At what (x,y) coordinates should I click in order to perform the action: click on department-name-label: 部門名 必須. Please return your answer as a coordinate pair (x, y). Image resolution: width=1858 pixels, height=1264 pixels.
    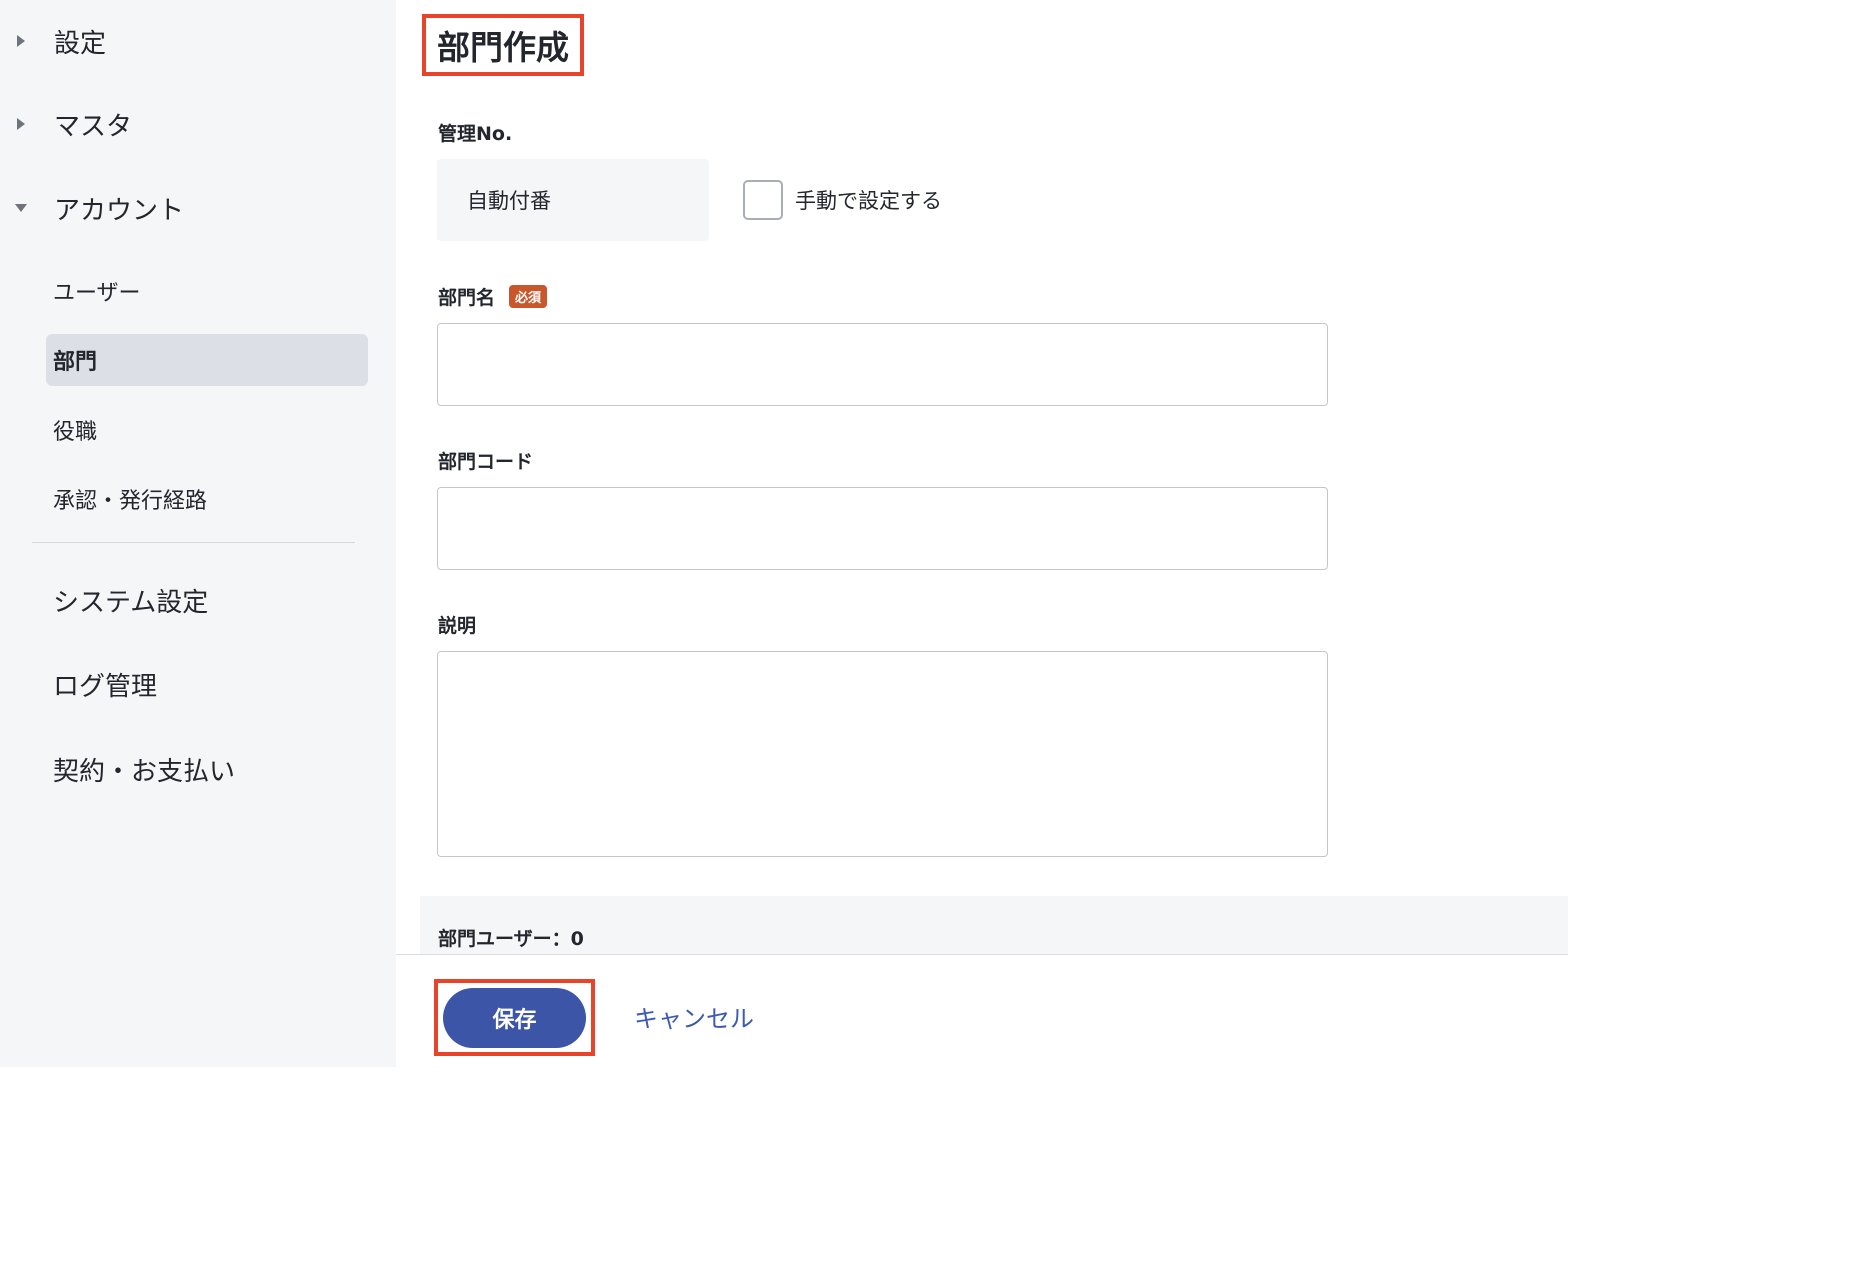
    Looking at the image, I should click on (493, 296).